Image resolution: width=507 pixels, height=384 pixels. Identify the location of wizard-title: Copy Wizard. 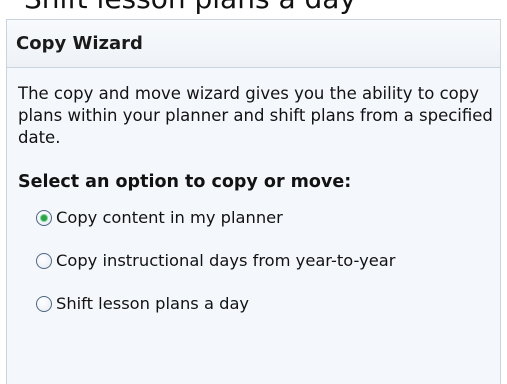
(79, 43).